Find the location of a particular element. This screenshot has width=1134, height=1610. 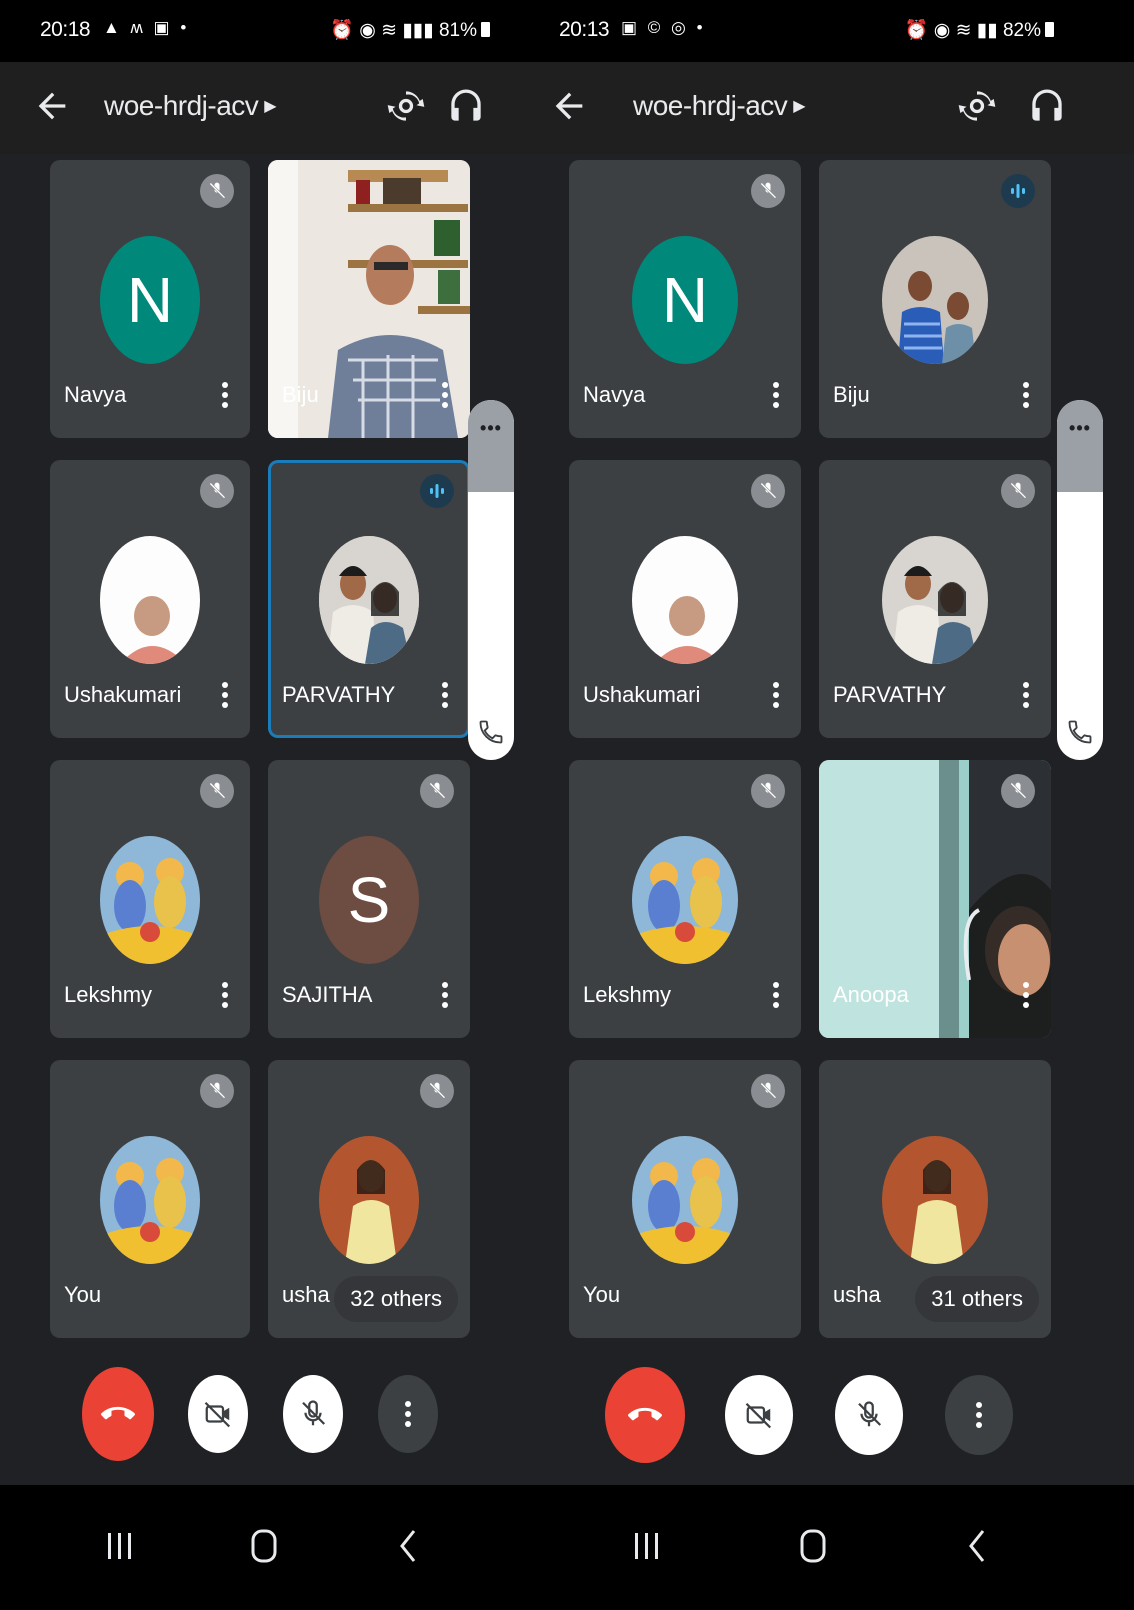

others-count-button: 32 others is located at coordinates (396, 1299).